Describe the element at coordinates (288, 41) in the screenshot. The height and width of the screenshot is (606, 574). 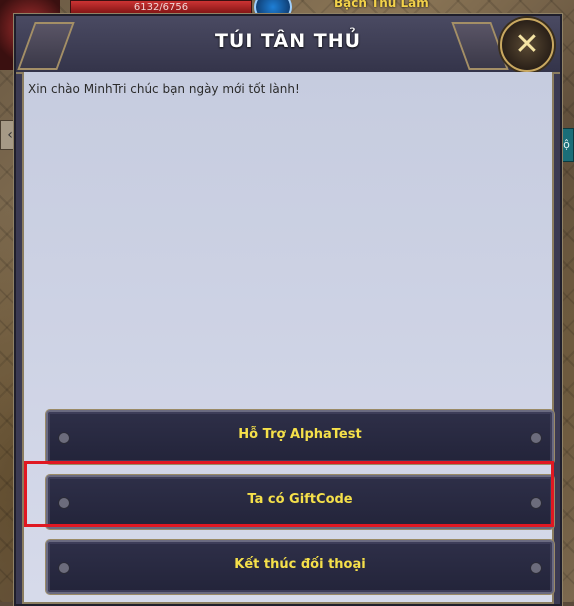
I see `dialog-title: TÚI TÂN THỦ` at that location.